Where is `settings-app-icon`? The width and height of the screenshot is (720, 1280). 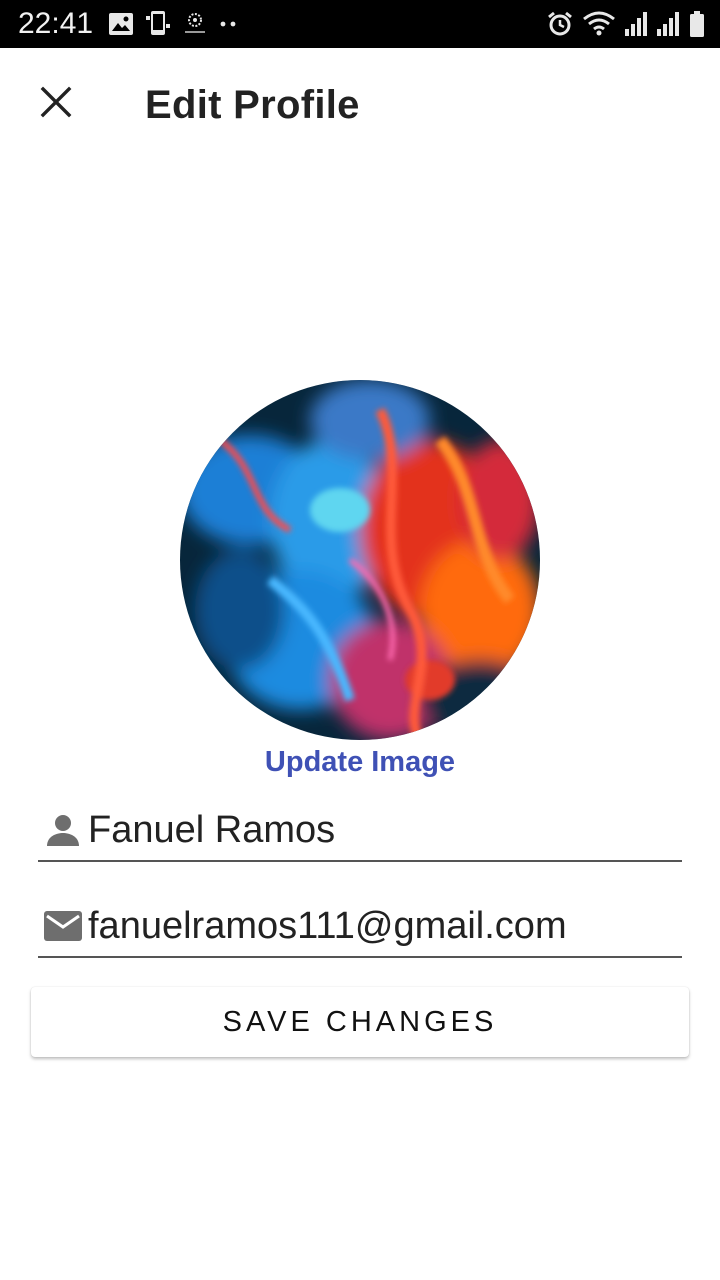
settings-app-icon is located at coordinates (195, 24).